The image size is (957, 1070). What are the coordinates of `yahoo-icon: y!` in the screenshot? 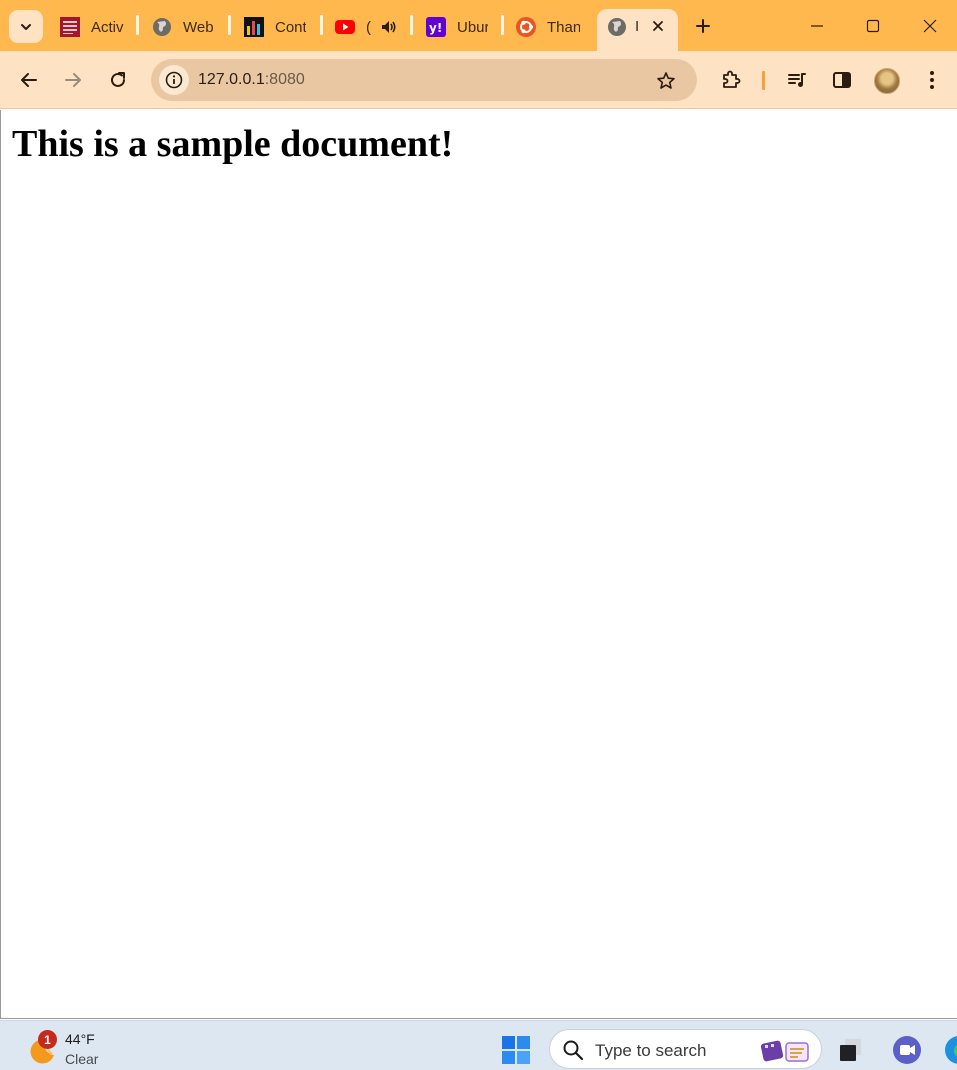 It's located at (436, 27).